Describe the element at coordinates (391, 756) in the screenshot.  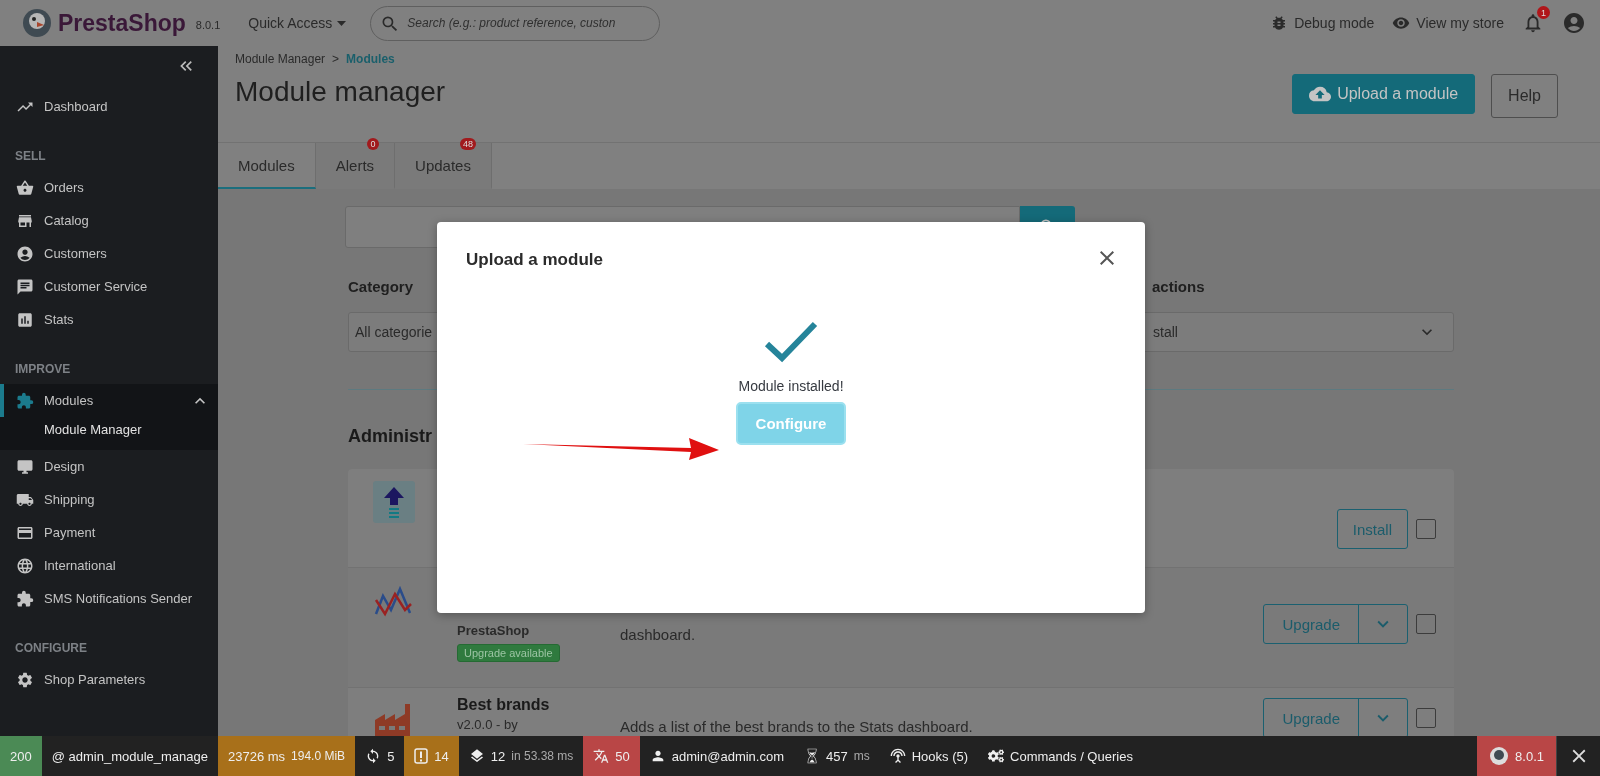
I see `debug-value: 5` at that location.